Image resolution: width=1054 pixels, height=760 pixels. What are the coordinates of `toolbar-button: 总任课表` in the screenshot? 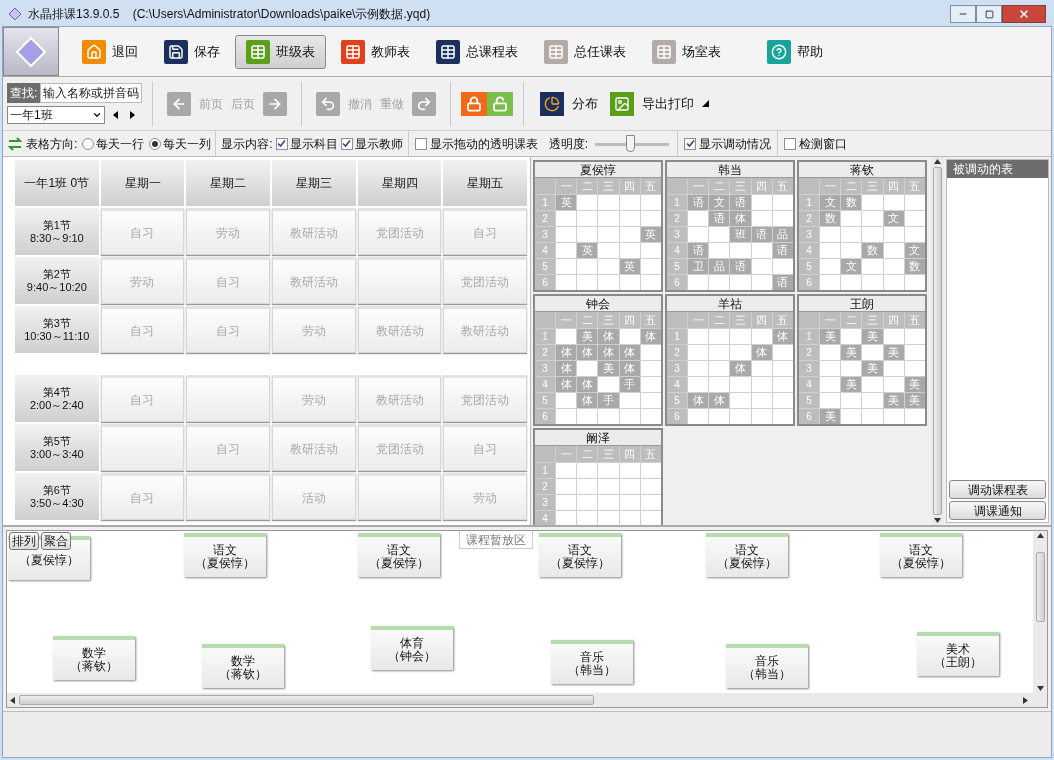 It's located at (585, 51).